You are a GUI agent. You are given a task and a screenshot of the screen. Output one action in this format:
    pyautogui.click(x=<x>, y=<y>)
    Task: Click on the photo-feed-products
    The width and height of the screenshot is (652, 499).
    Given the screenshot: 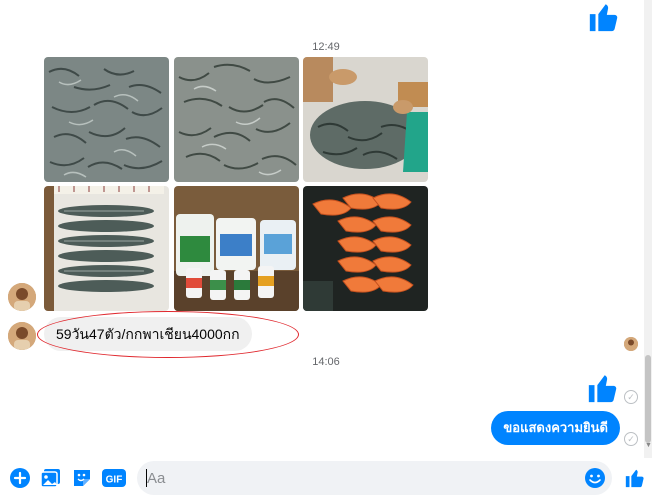 What is the action you would take?
    pyautogui.click(x=236, y=248)
    